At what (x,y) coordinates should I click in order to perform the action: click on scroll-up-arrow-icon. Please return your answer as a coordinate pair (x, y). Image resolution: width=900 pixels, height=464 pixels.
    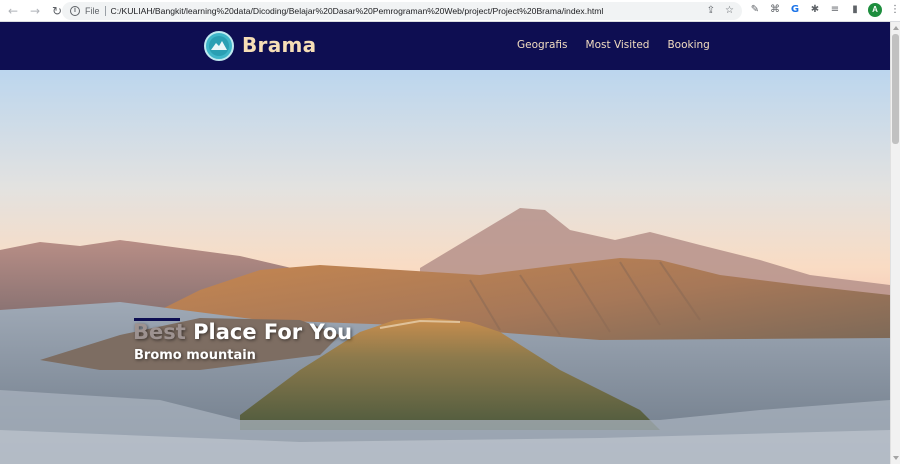
    Looking at the image, I should click on (896, 28).